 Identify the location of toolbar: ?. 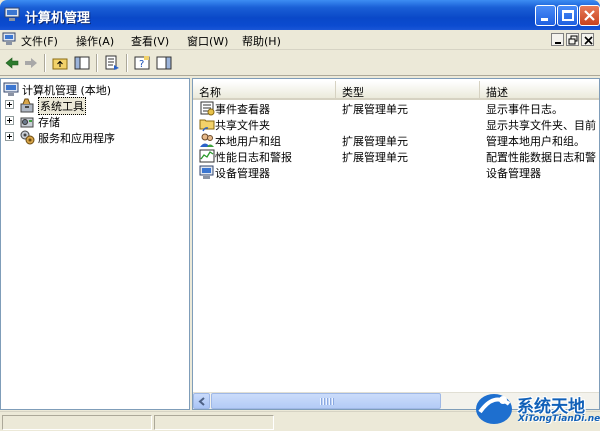
(300, 63).